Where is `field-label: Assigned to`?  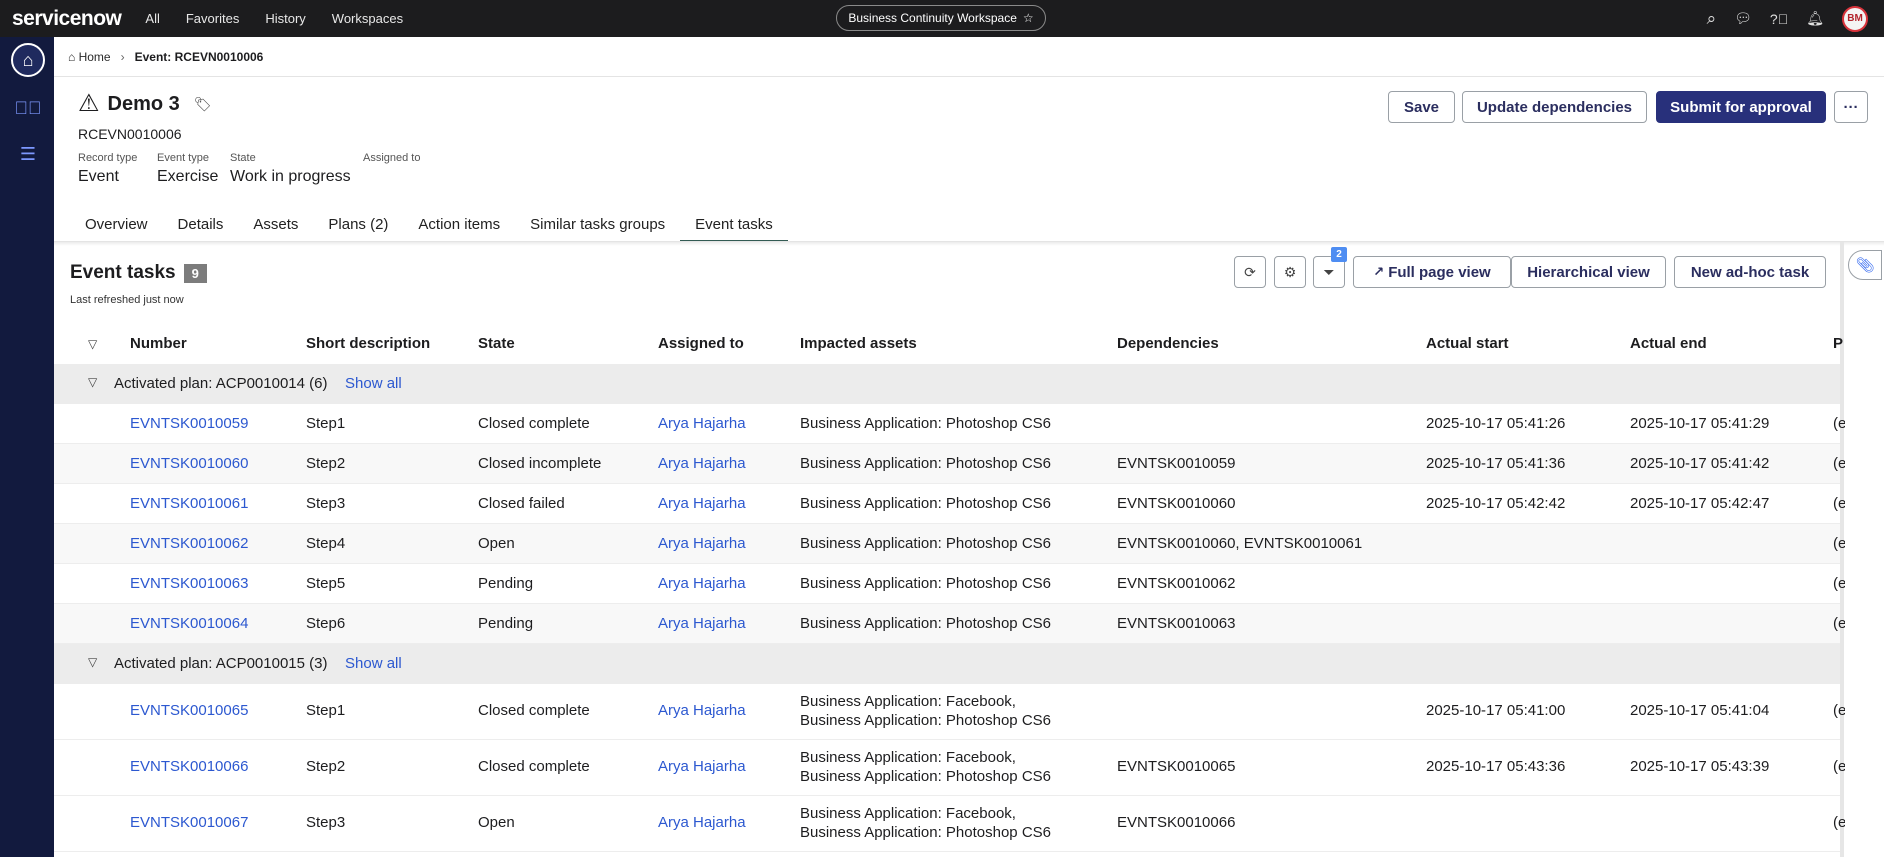 field-label: Assigned to is located at coordinates (392, 158).